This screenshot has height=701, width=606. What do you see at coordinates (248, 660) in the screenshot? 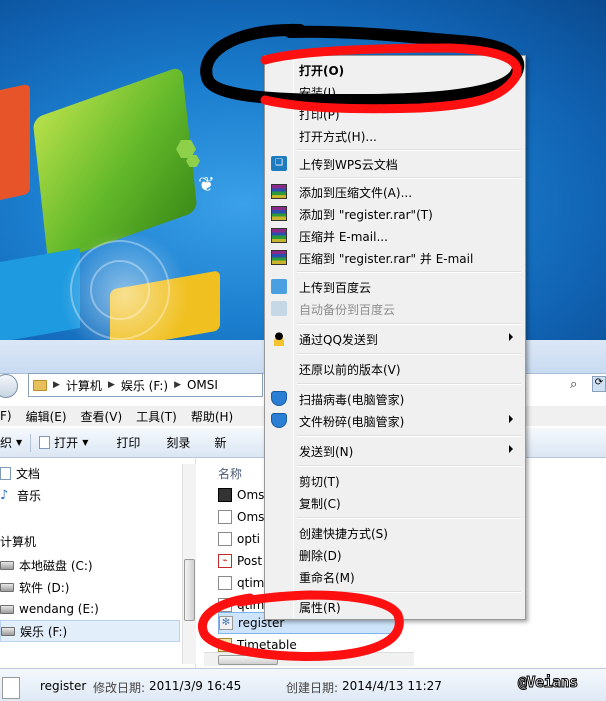
I see `horizontal-scrollbar-thumb` at bounding box center [248, 660].